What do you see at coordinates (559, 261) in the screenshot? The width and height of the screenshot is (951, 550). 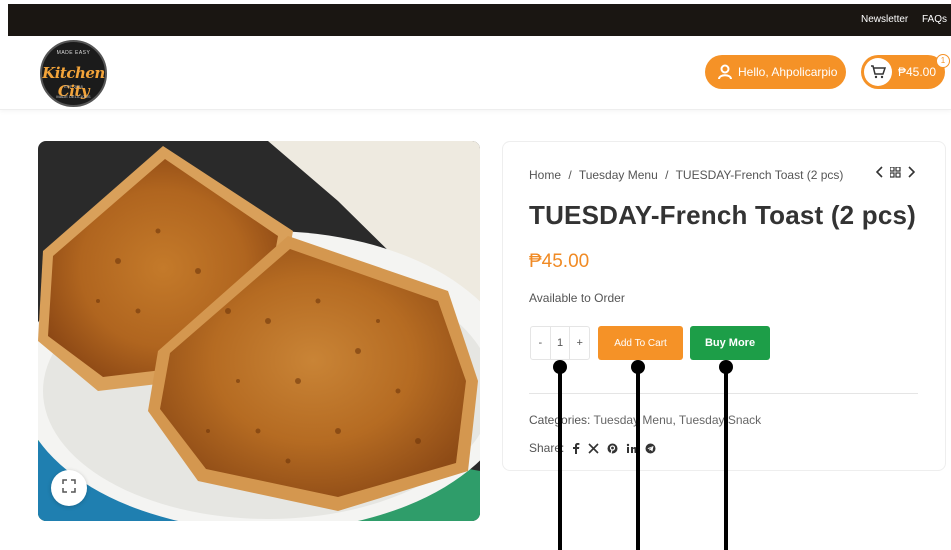 I see `product-price: ₱45.00` at bounding box center [559, 261].